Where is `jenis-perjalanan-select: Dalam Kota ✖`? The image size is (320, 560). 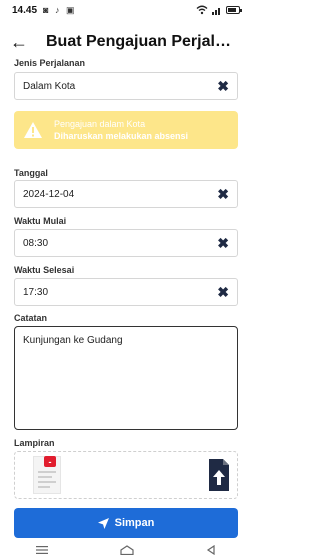 jenis-perjalanan-select: Dalam Kota ✖ is located at coordinates (126, 86).